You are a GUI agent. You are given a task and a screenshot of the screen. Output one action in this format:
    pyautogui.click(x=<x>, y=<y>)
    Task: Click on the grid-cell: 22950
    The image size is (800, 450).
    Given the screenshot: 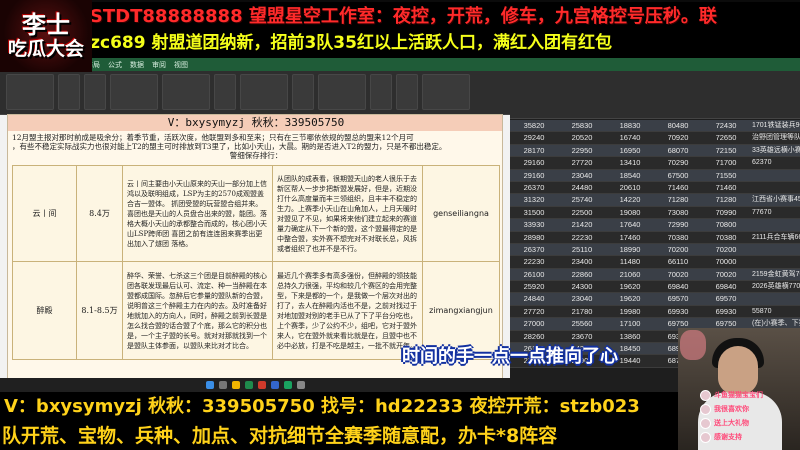 What is the action you would take?
    pyautogui.click(x=582, y=150)
    